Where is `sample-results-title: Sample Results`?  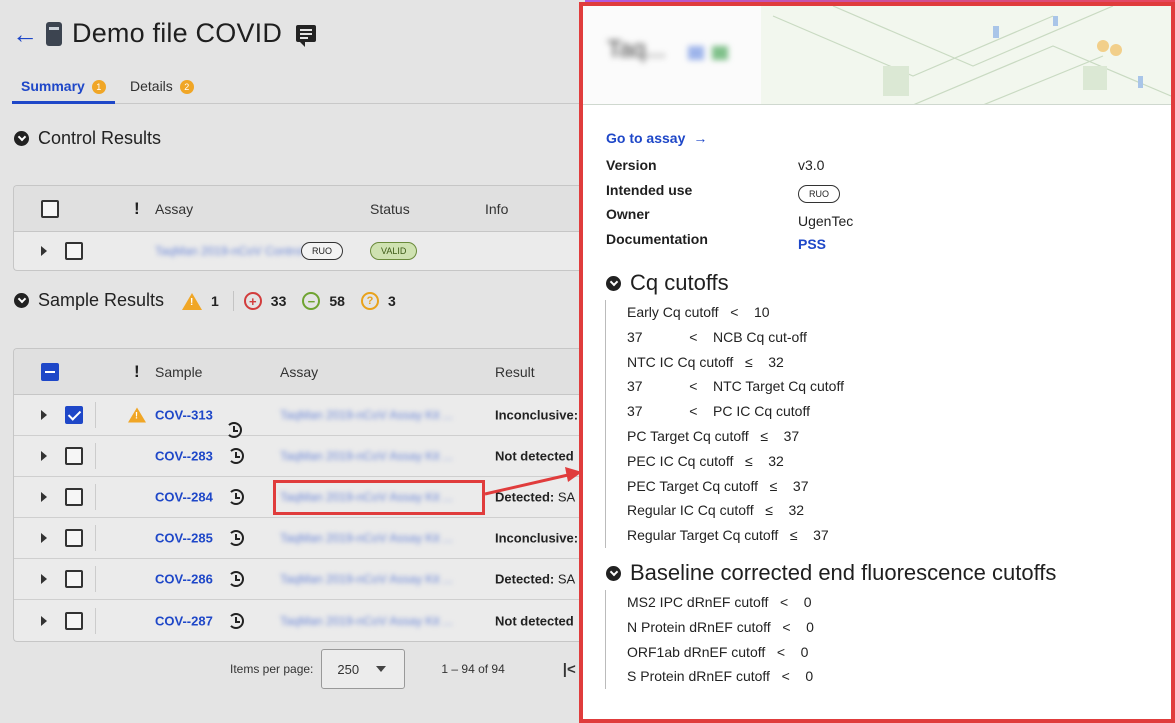
sample-results-title: Sample Results is located at coordinates (101, 300).